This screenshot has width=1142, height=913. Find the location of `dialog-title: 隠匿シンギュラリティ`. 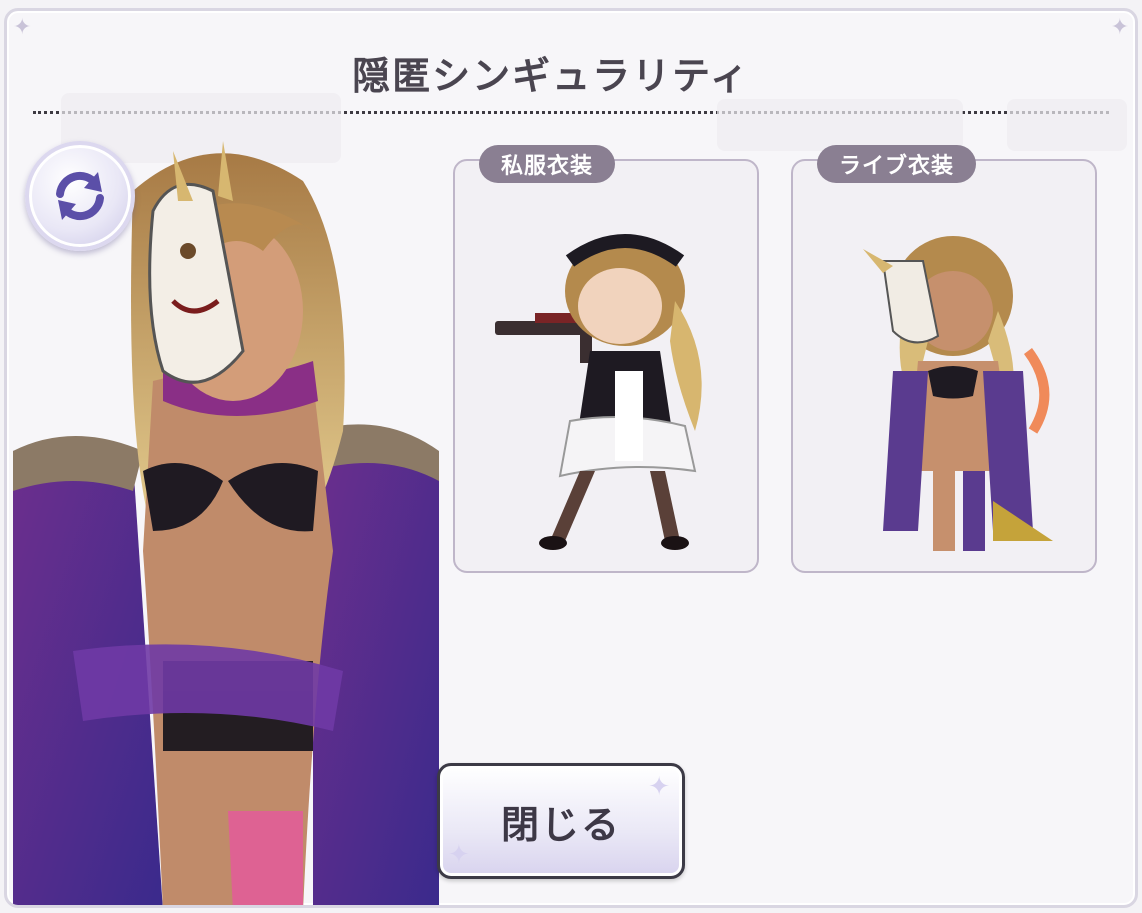

dialog-title: 隠匿シンギュラリティ is located at coordinates (551, 76).